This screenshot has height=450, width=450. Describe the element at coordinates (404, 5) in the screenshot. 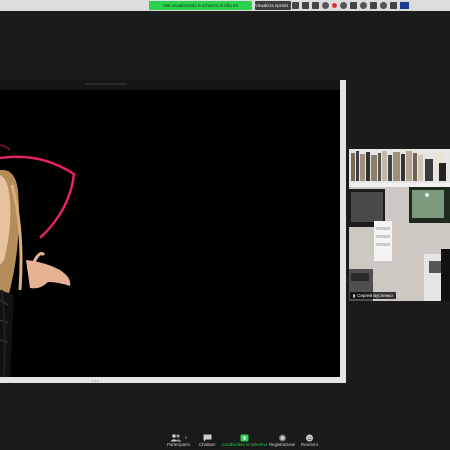

I see `zoom-app-icon` at that location.